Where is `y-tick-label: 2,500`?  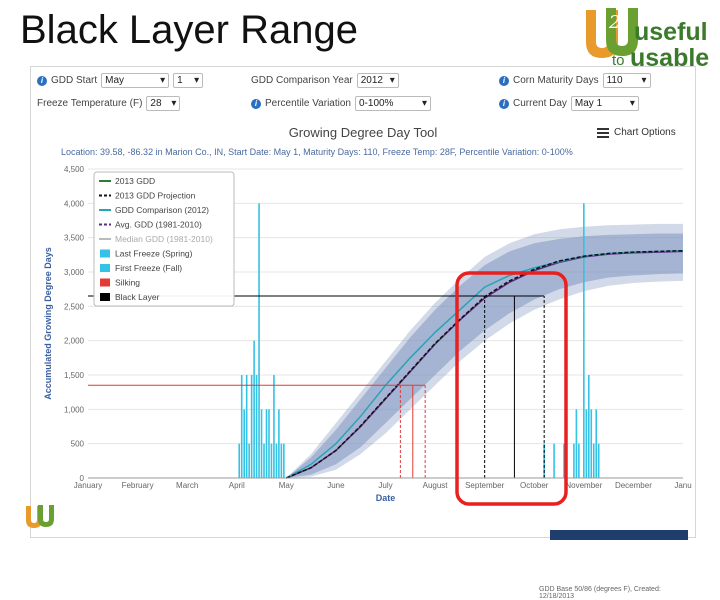 y-tick-label: 2,500 is located at coordinates (74, 306).